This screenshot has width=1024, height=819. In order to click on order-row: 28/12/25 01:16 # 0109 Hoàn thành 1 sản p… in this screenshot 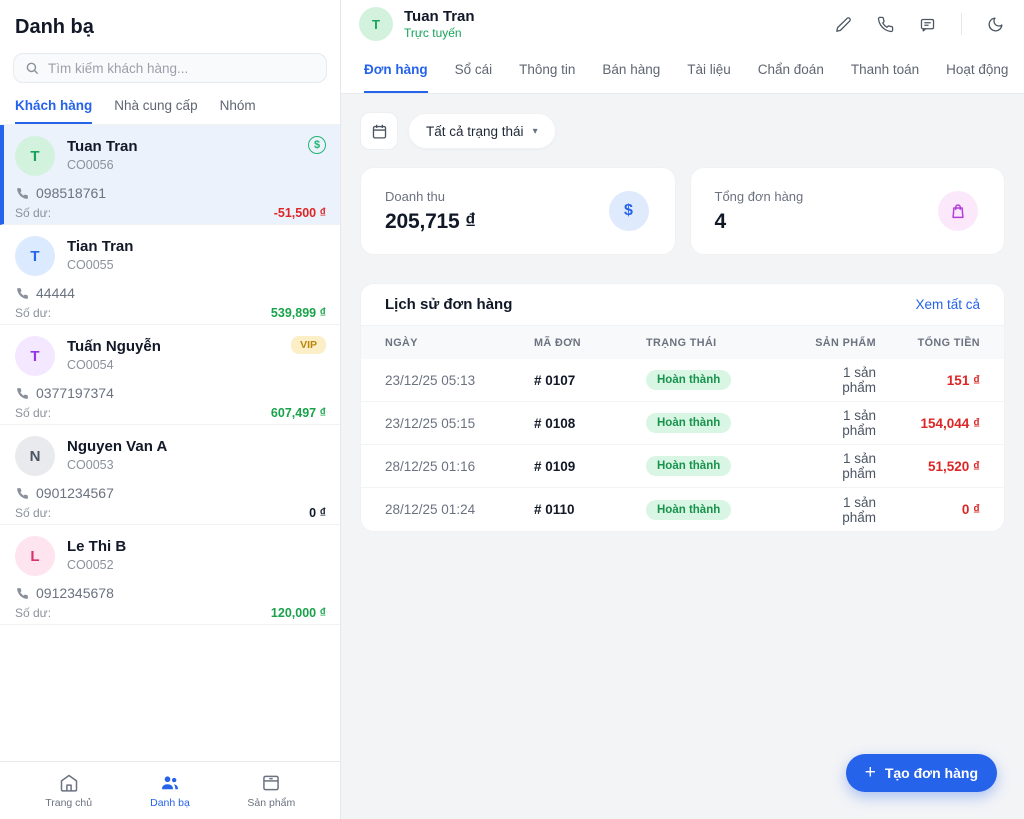, I will do `click(682, 466)`.